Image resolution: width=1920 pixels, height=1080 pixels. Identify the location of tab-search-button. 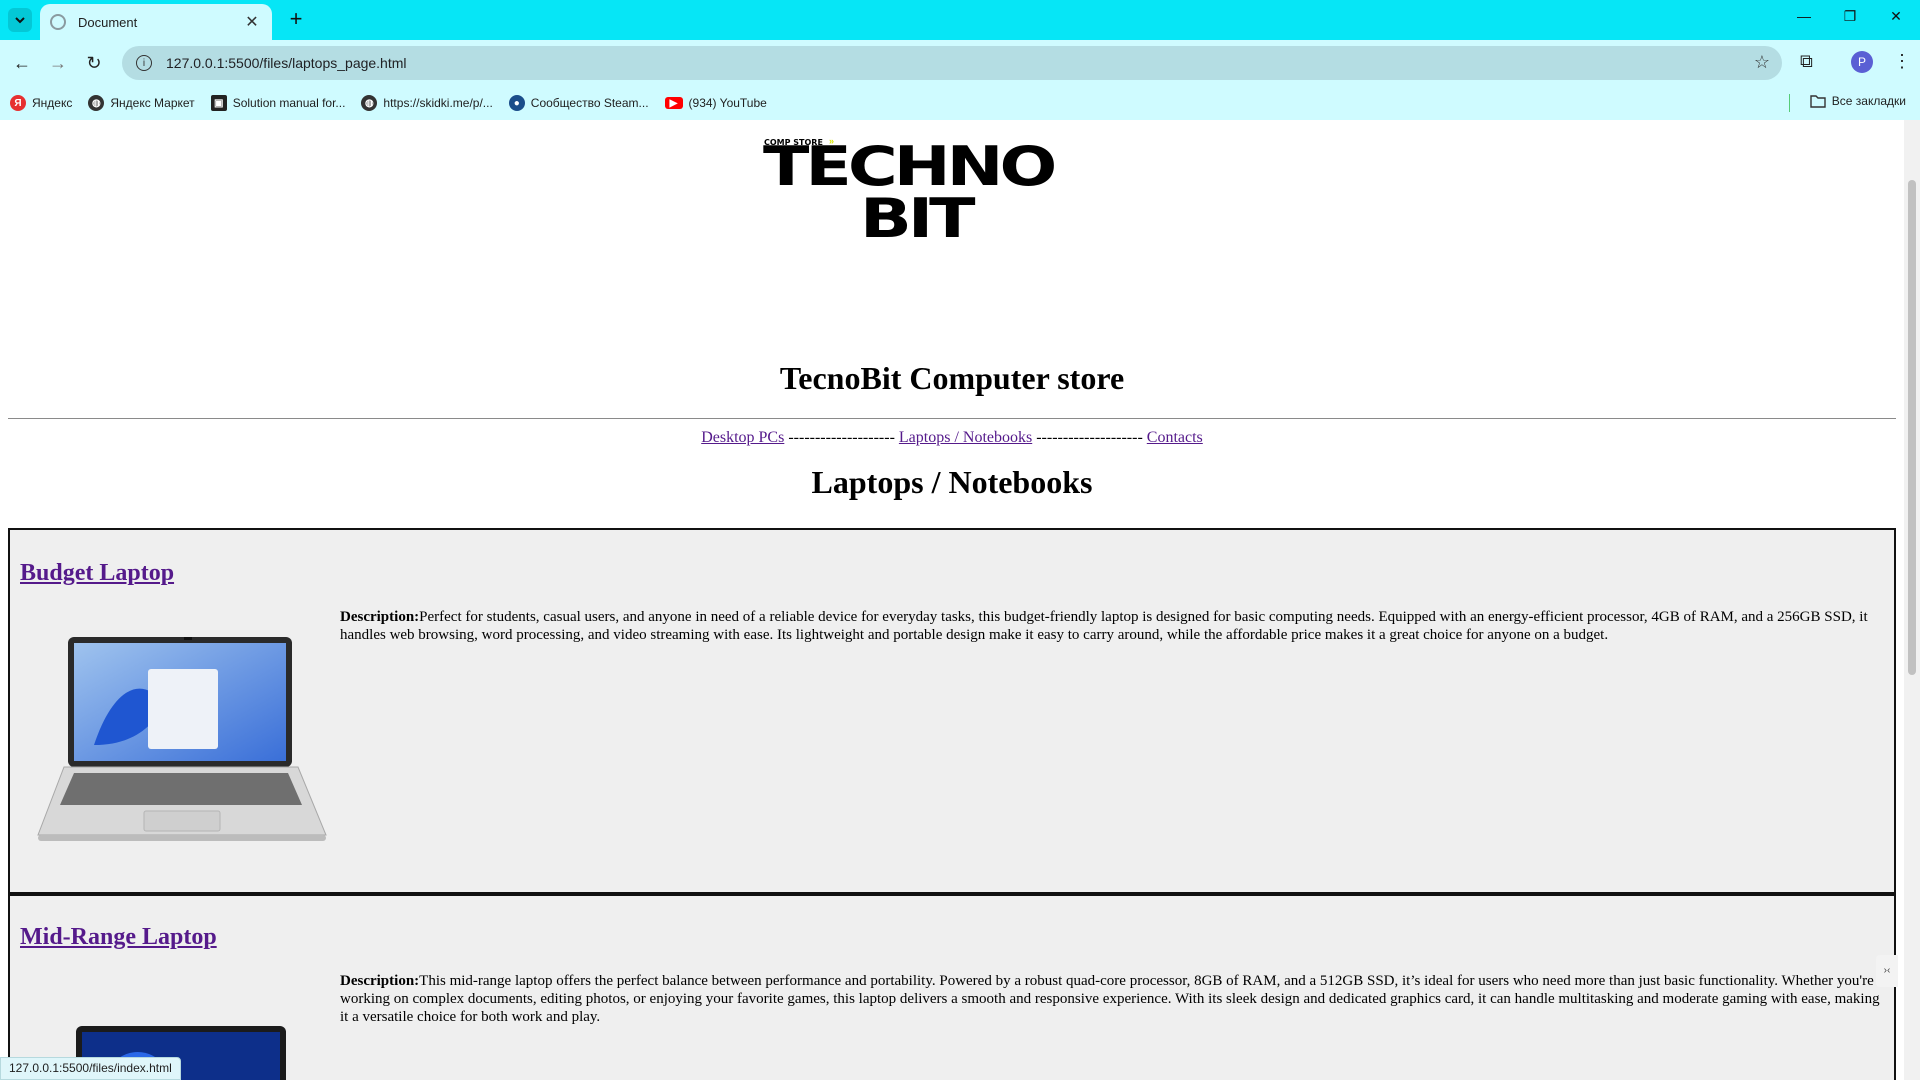
(20, 20).